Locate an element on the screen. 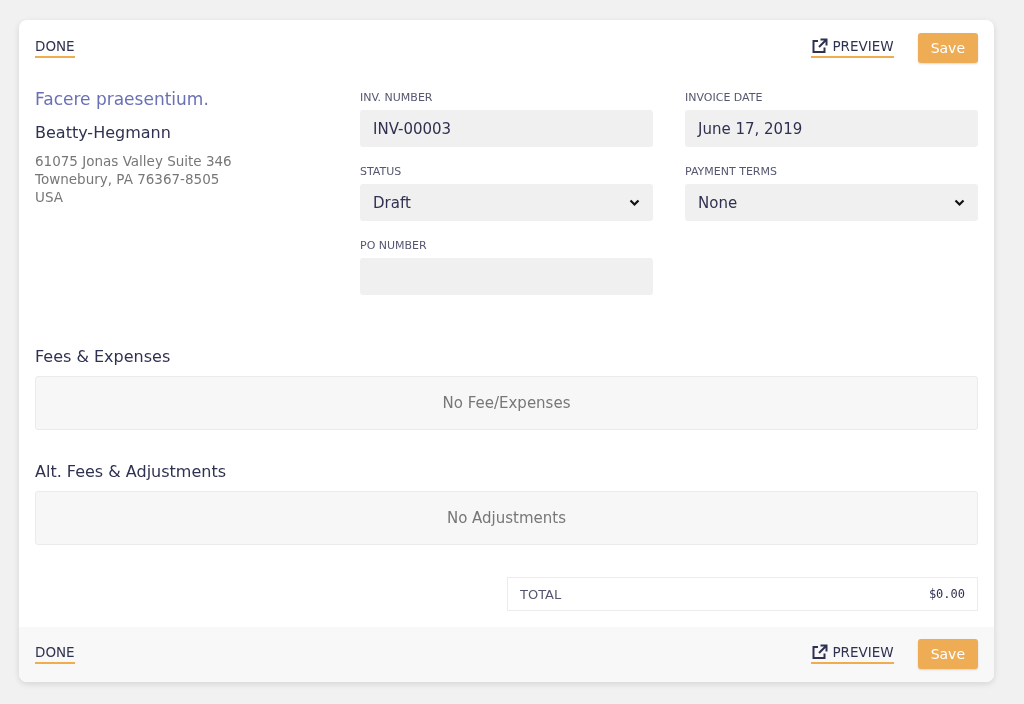 The height and width of the screenshot is (704, 1024). total-amount: $0.00 is located at coordinates (946, 594).